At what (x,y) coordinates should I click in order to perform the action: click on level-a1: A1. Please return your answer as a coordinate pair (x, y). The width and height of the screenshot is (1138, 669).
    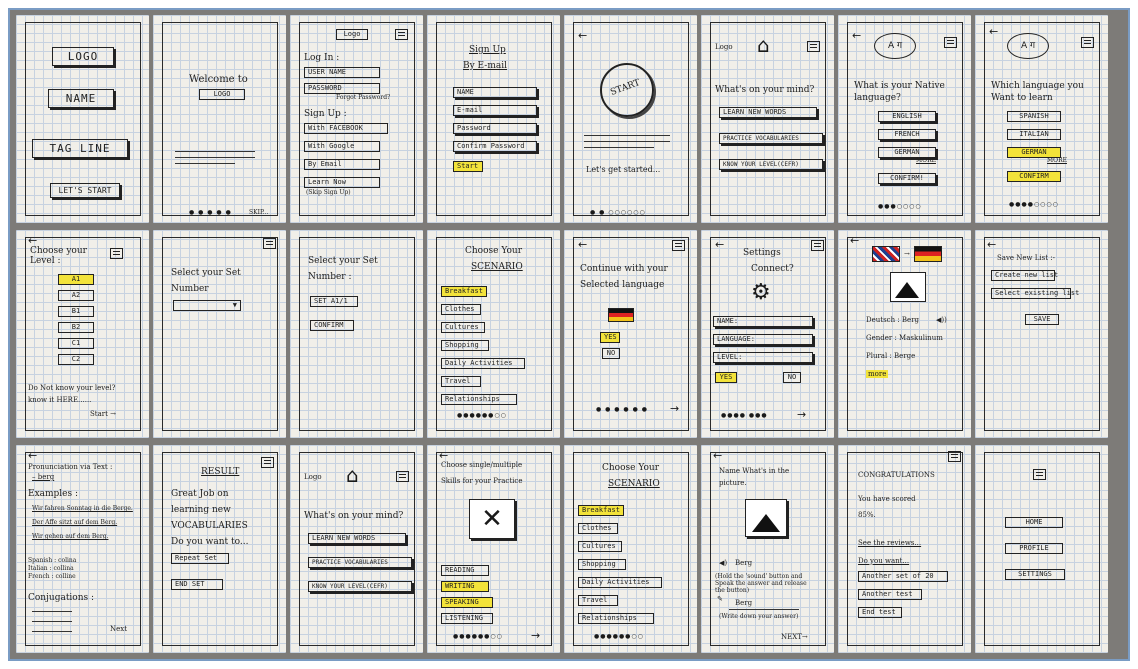
    Looking at the image, I should click on (76, 279).